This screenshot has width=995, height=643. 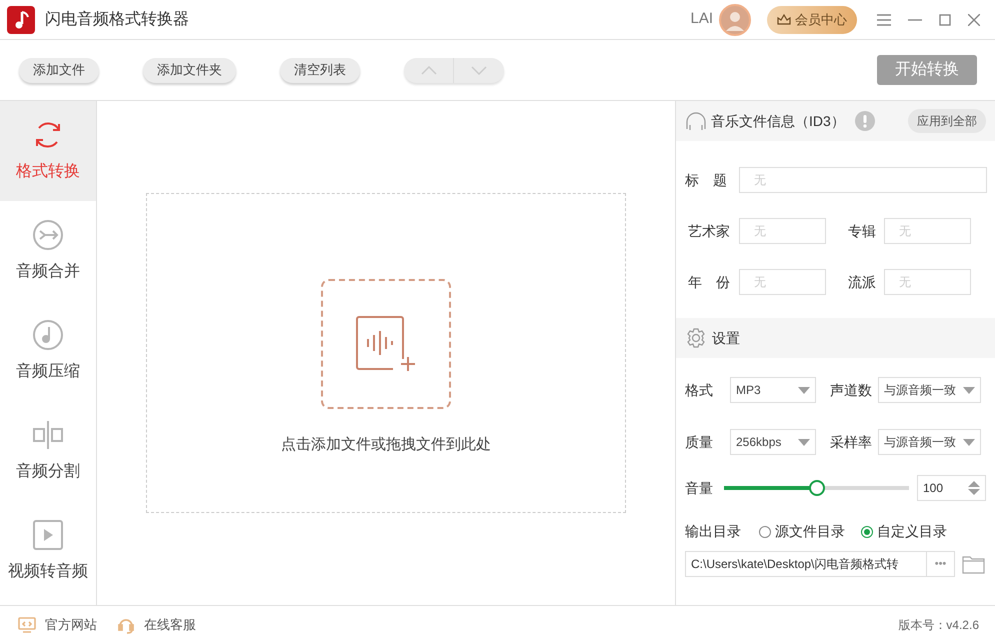 What do you see at coordinates (974, 488) in the screenshot?
I see `stepper-icon` at bounding box center [974, 488].